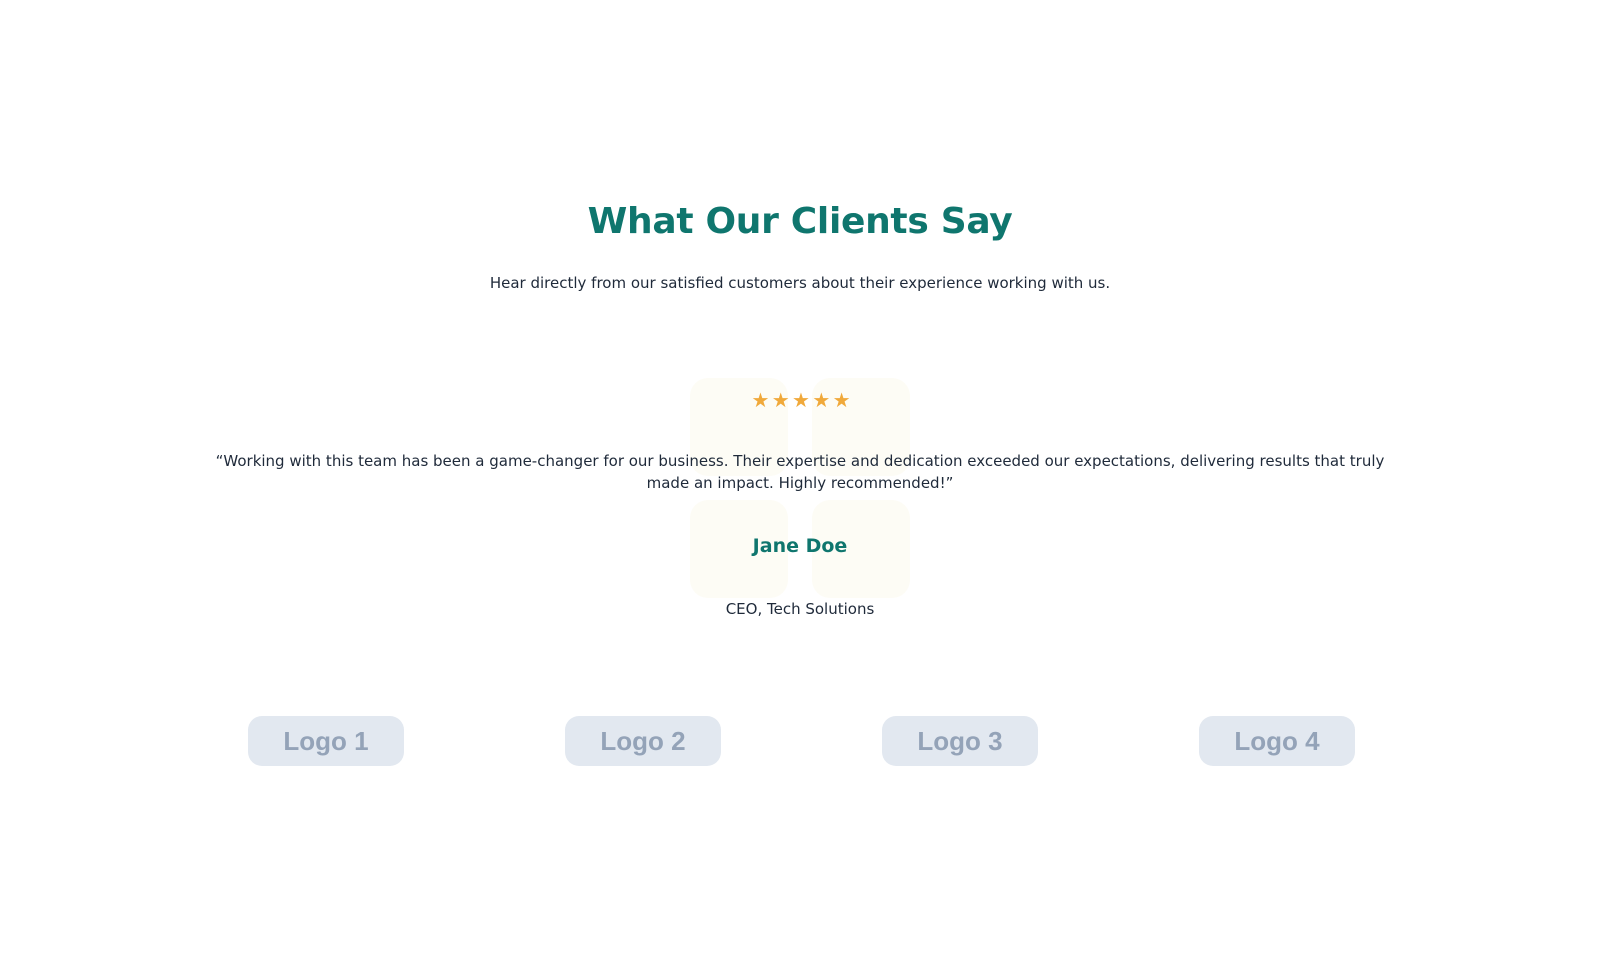 The height and width of the screenshot is (978, 1600). Describe the element at coordinates (643, 741) in the screenshot. I see `client-logo: Logo 2` at that location.